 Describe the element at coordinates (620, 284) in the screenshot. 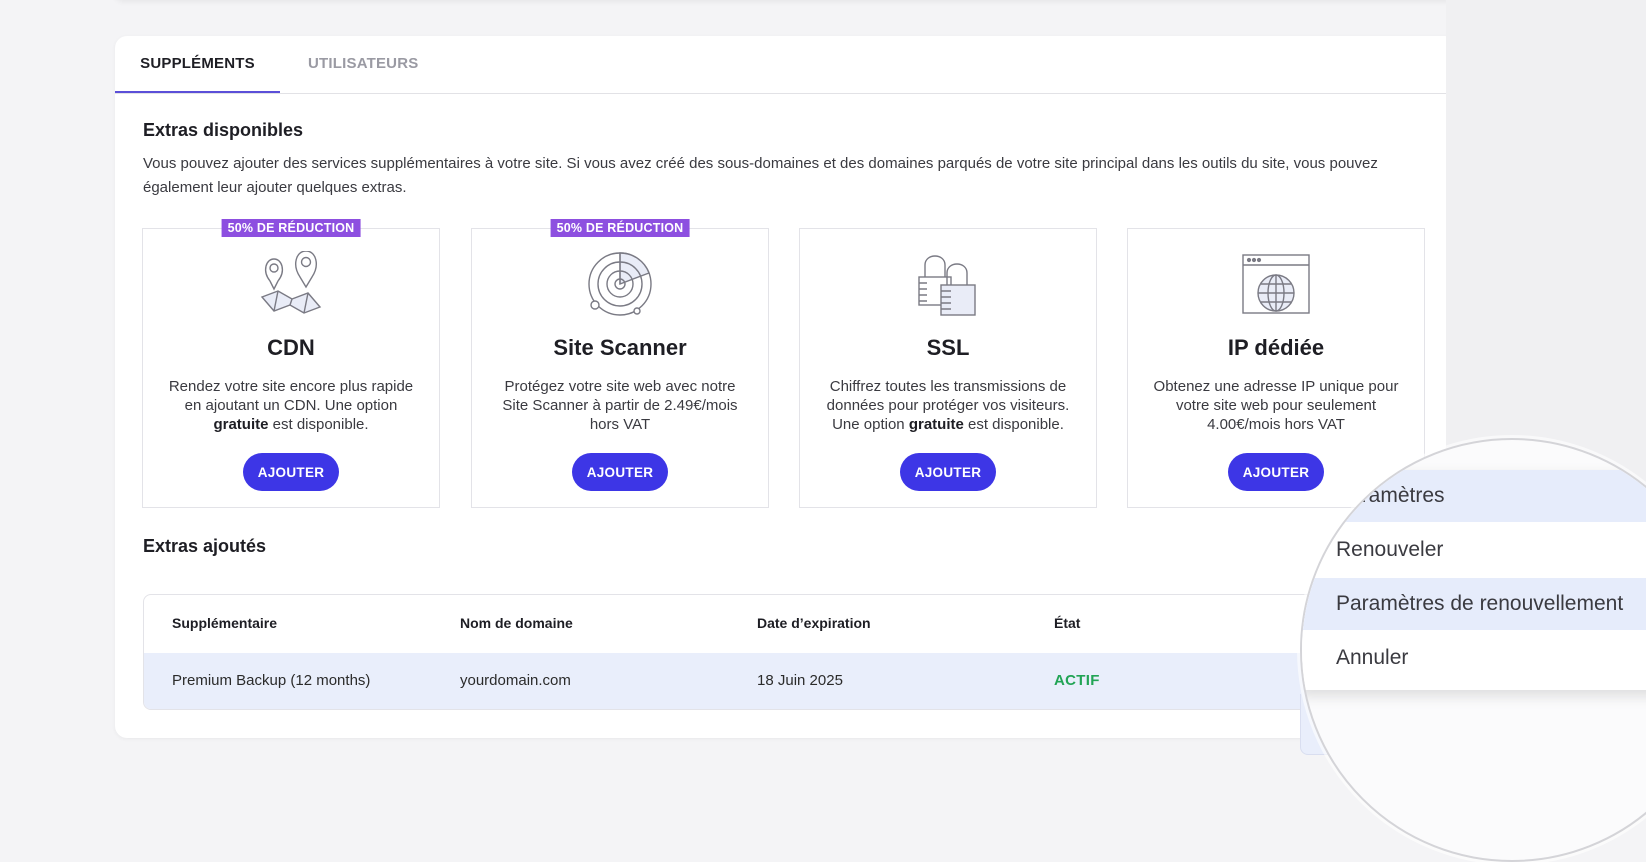

I see `radar-scanner-icon` at that location.